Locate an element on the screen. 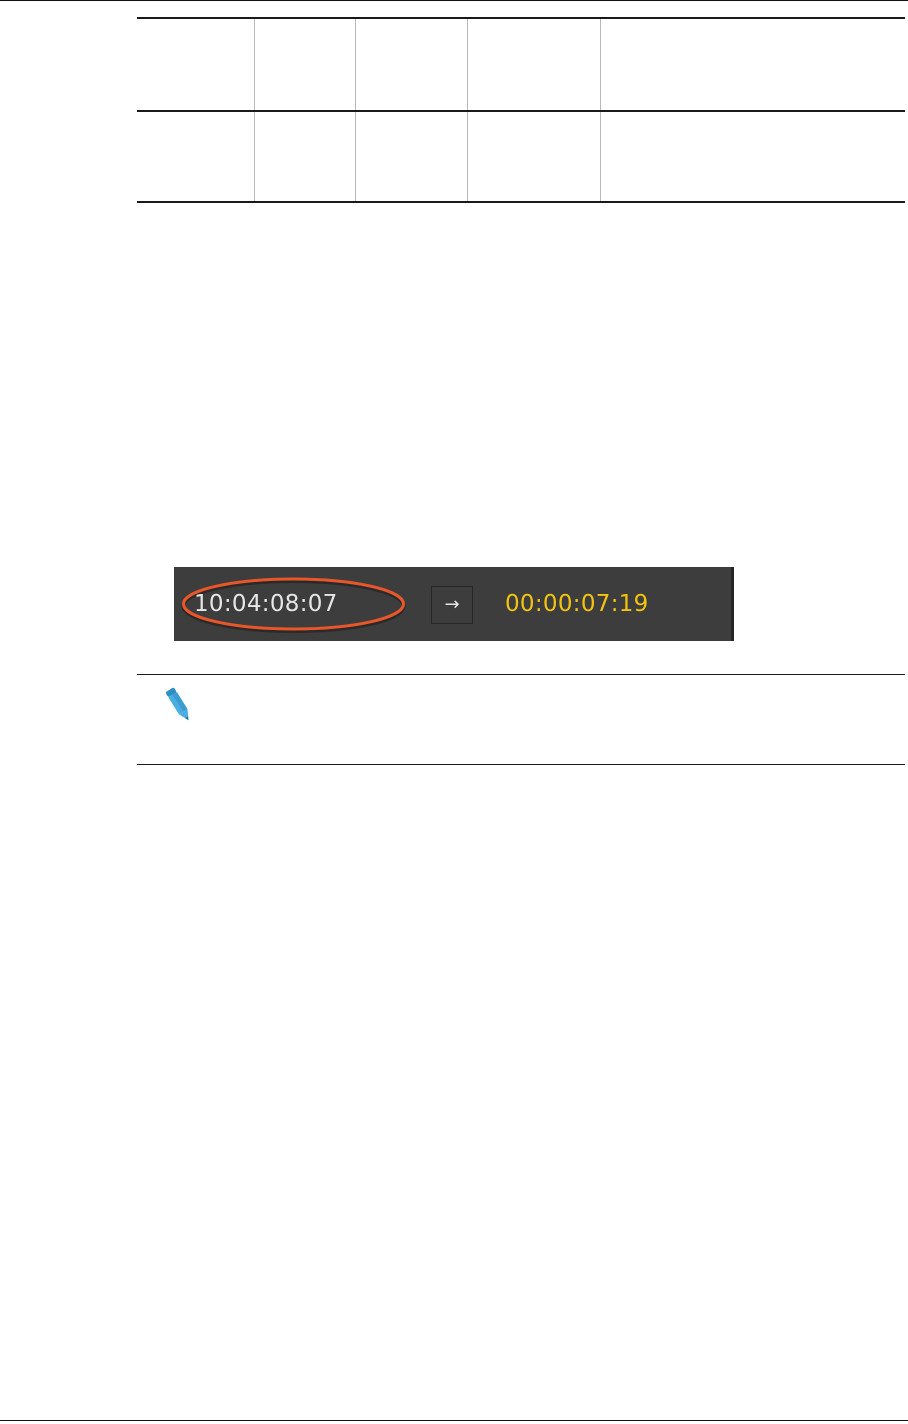  table-header-row is located at coordinates (521, 65).